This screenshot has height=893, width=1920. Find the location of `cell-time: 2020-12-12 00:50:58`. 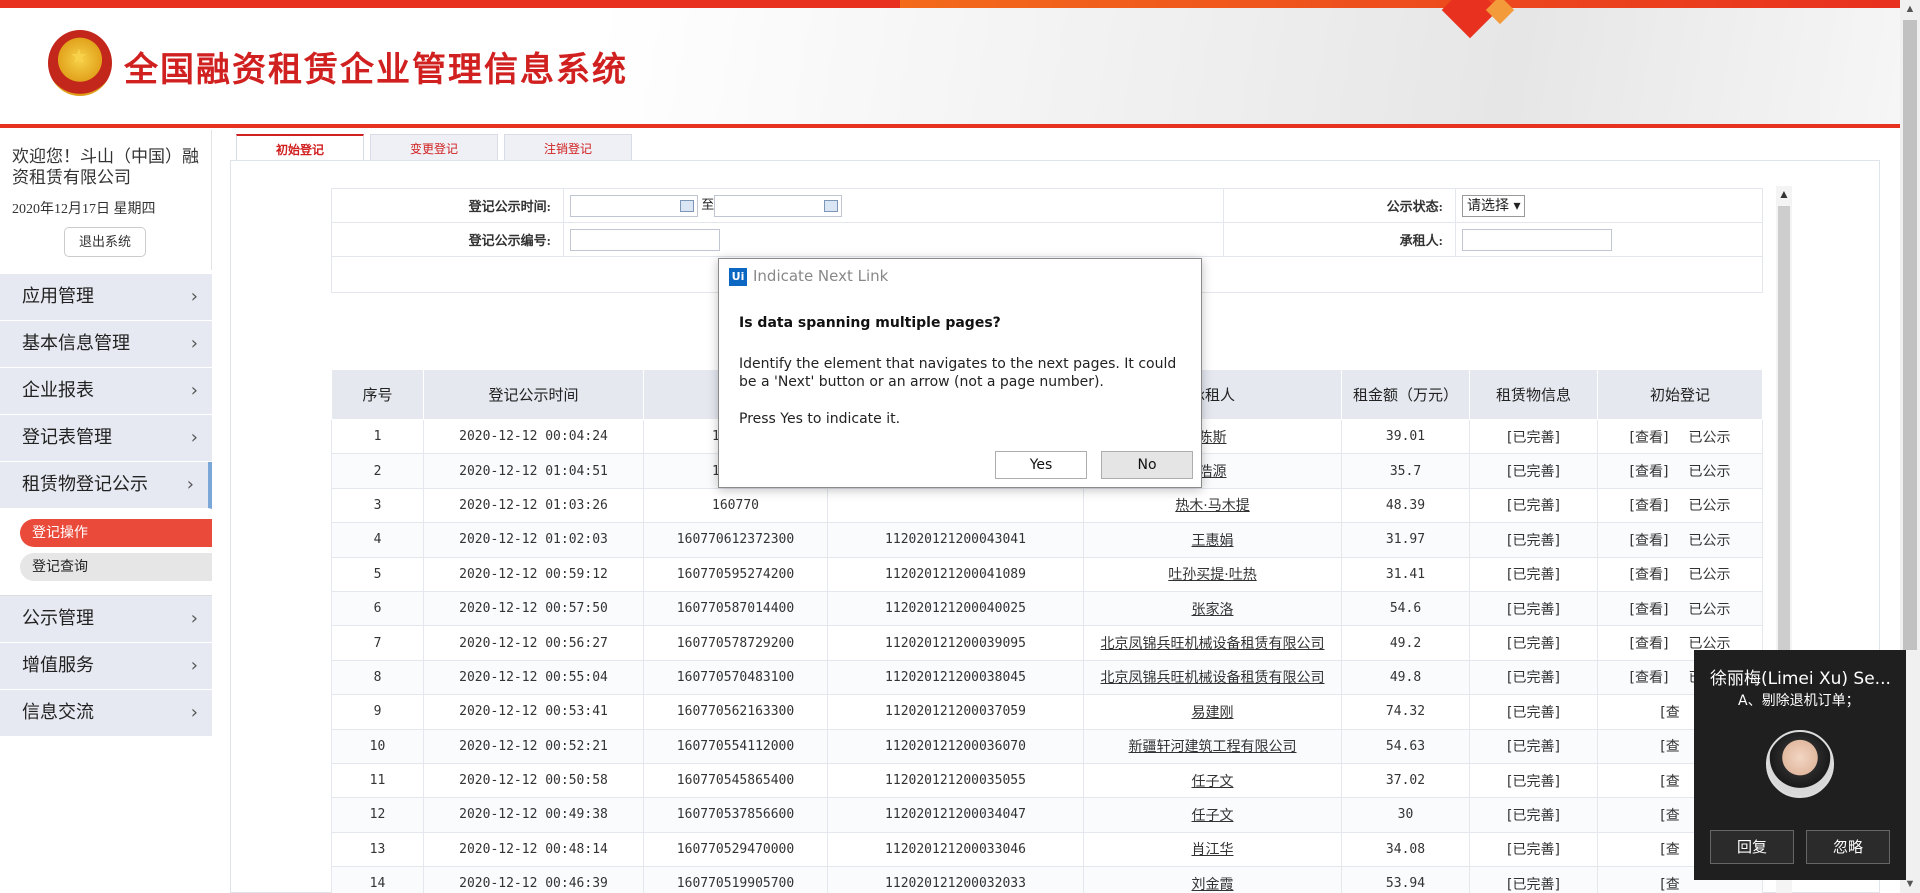

cell-time: 2020-12-12 00:50:58 is located at coordinates (533, 780).